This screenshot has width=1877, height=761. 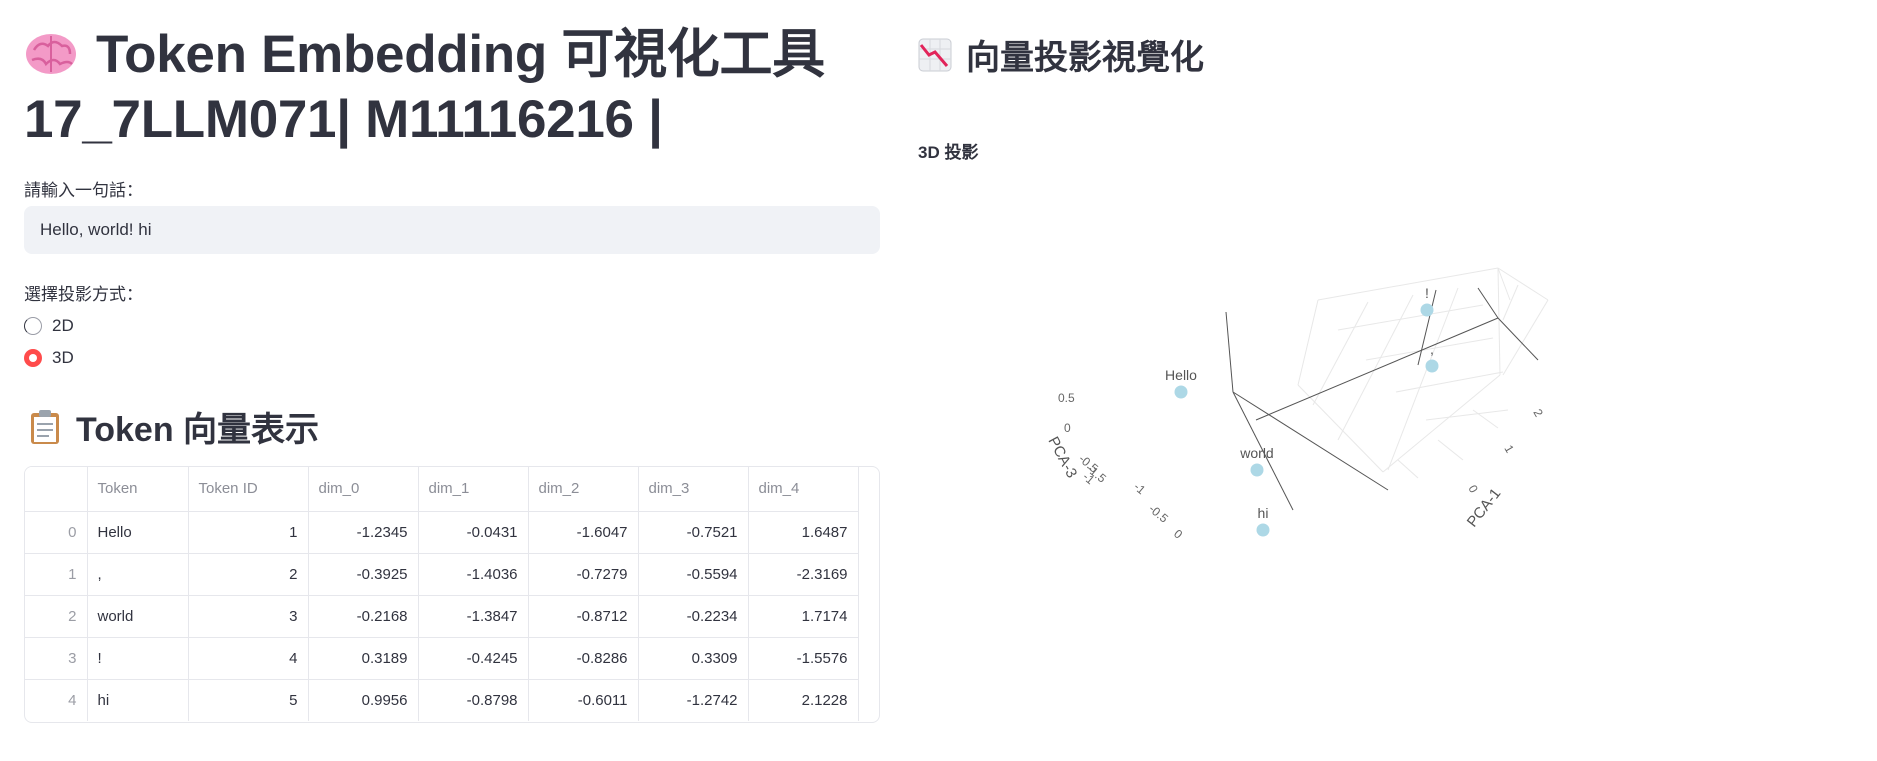 What do you see at coordinates (1139, 489) in the screenshot?
I see `tick-label-y: -1` at bounding box center [1139, 489].